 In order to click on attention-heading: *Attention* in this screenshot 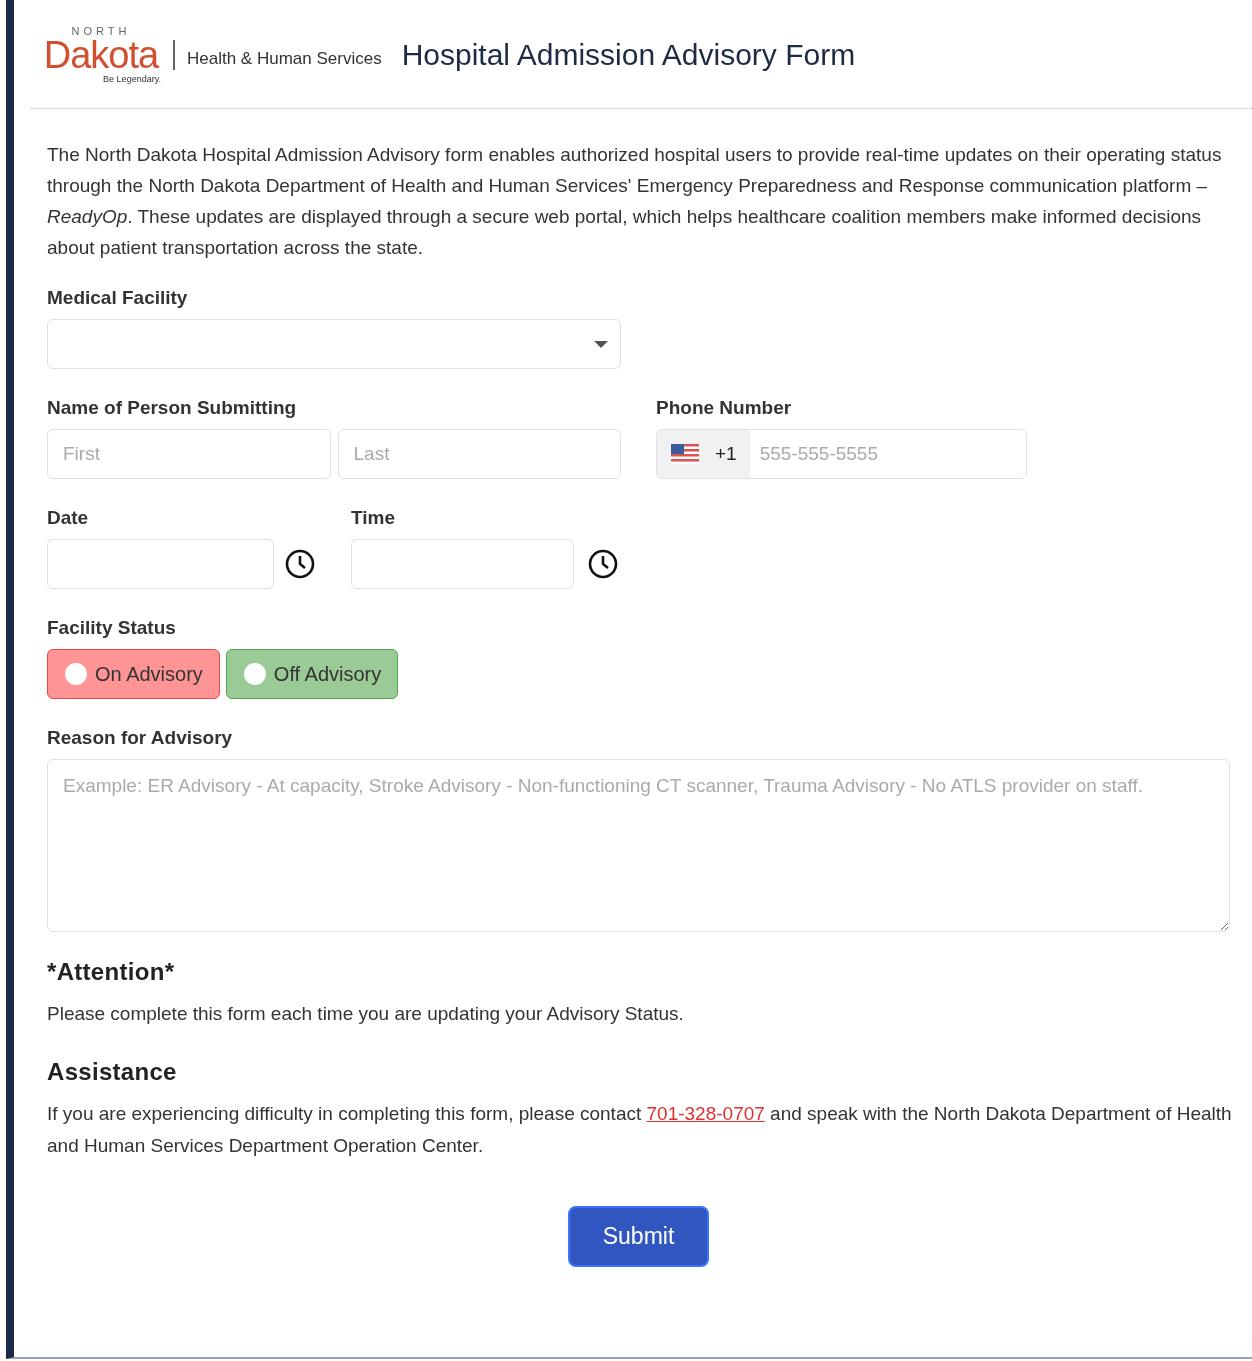, I will do `click(111, 972)`.